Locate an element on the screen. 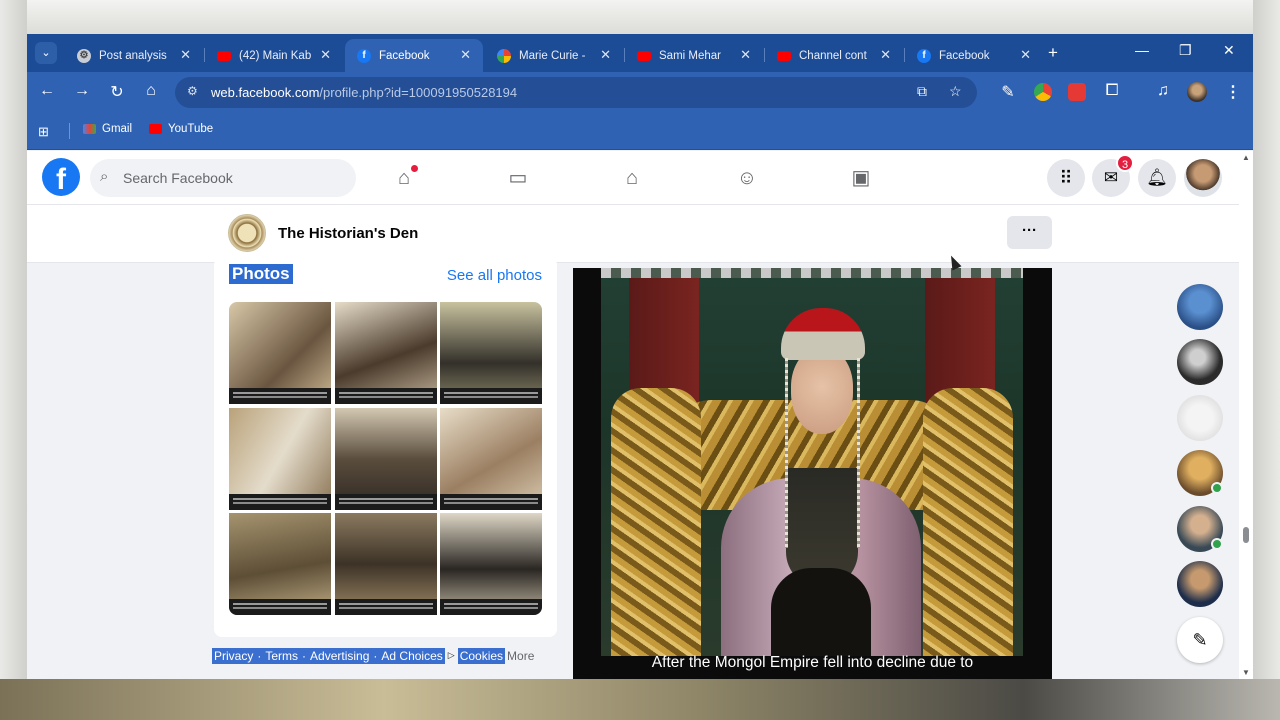 The image size is (1280, 720). footer-link-terms: Terms is located at coordinates (282, 655).